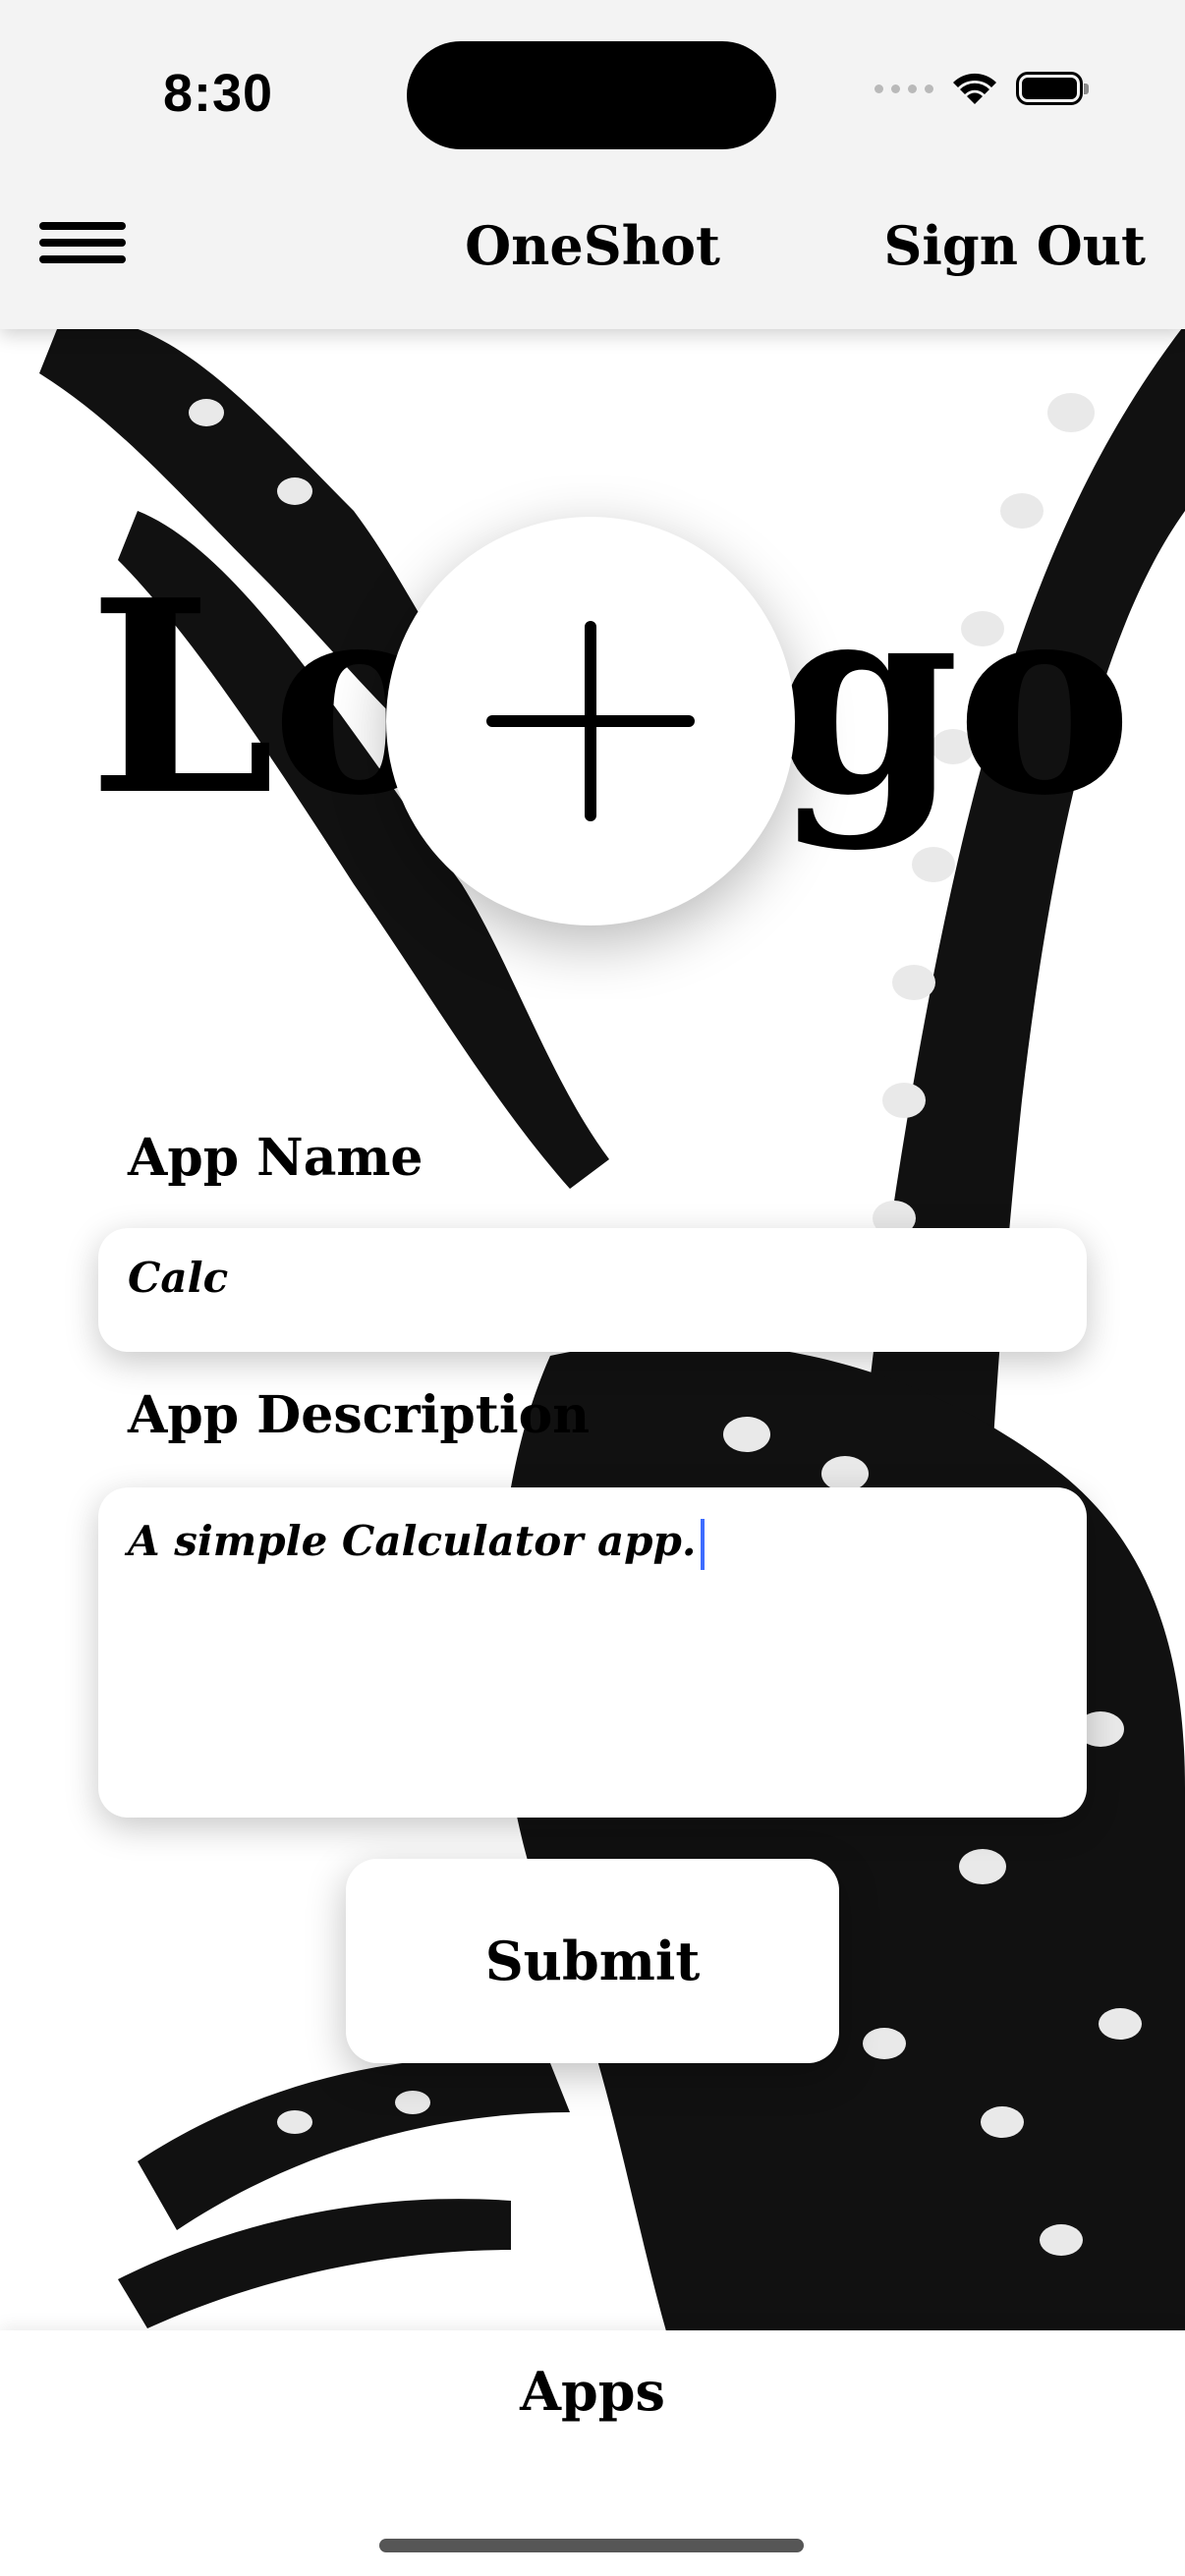  Describe the element at coordinates (592, 164) in the screenshot. I see `top-bar: 8:30 OneShot Sign Out` at that location.